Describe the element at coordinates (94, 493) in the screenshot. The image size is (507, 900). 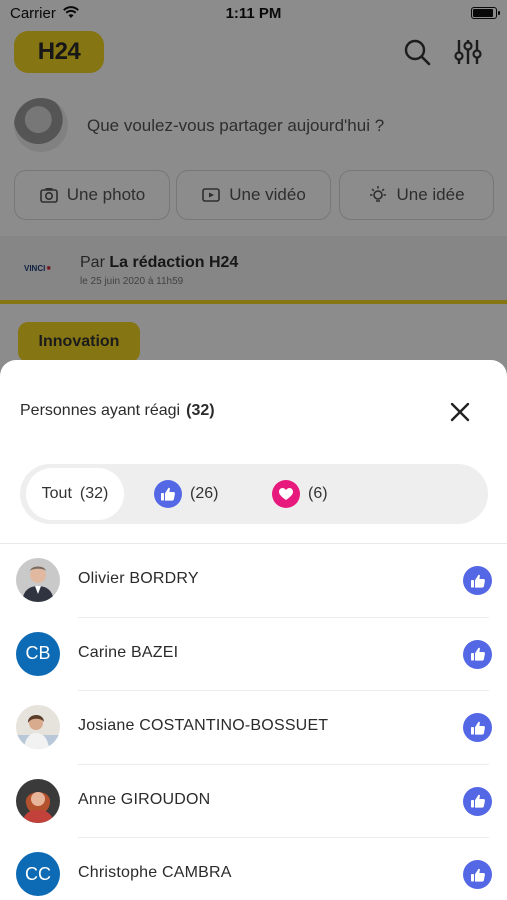
I see `tab-all-count: (32)` at that location.